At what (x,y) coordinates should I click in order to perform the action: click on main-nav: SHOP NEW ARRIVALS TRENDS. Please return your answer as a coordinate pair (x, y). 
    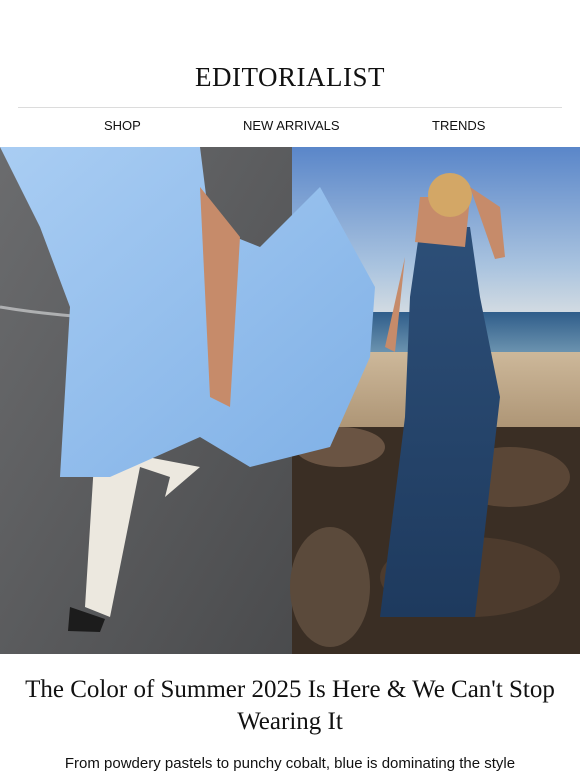
    Looking at the image, I should click on (290, 129).